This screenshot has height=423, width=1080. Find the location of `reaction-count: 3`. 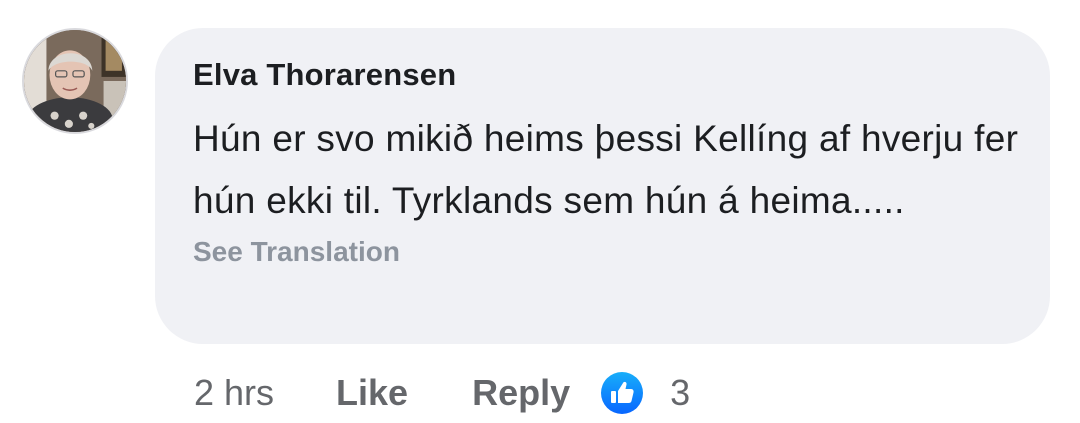

reaction-count: 3 is located at coordinates (680, 392).